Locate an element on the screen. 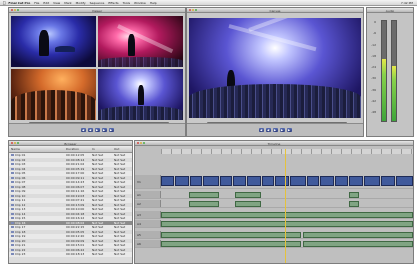 The image size is (417, 267). browser-cell-duration-text: 00:00:18:13 is located at coordinates (75, 254).